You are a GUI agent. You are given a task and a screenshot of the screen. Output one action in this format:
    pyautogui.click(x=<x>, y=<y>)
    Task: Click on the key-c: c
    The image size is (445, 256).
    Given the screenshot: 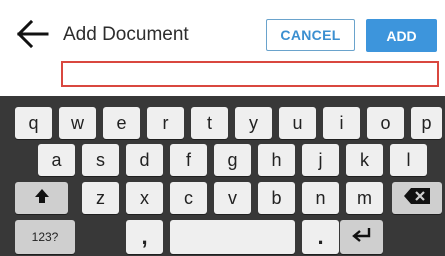 What is the action you would take?
    pyautogui.click(x=188, y=198)
    